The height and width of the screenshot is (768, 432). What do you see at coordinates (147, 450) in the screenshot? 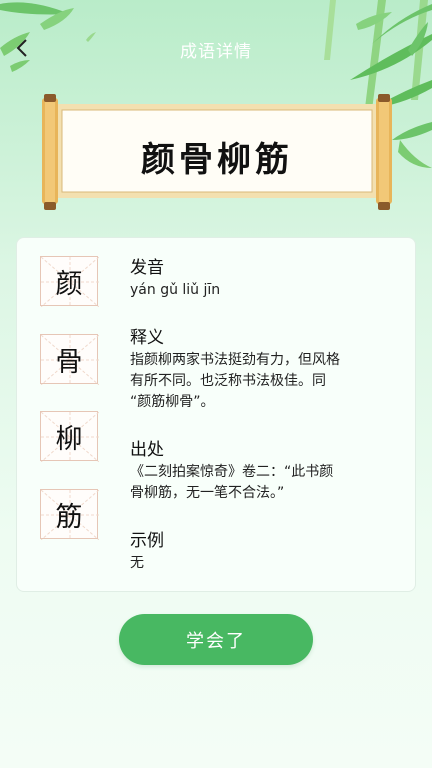
I see `source-label: 出处` at bounding box center [147, 450].